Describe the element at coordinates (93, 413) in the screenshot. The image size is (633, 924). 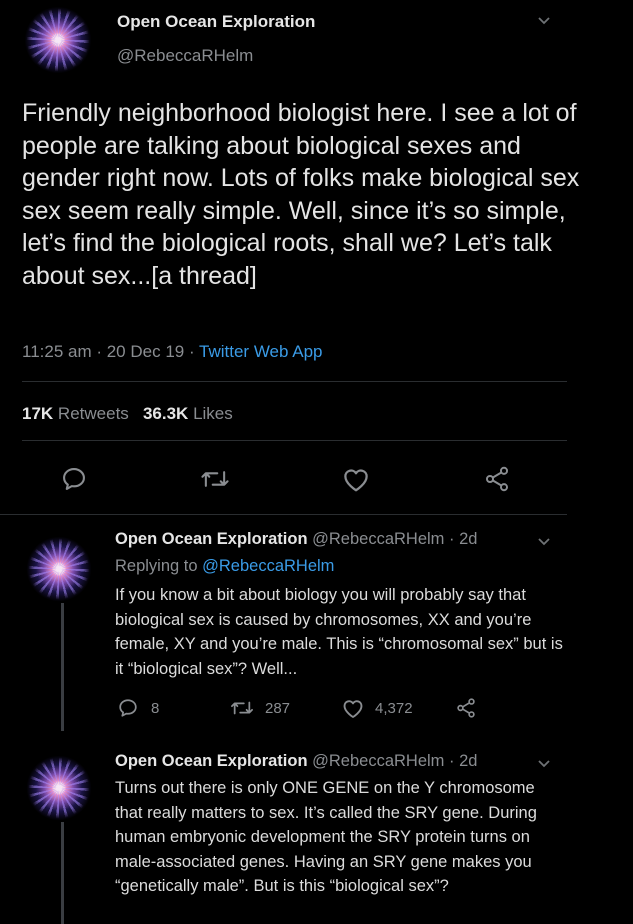
I see `retweets-label: Retweets` at that location.